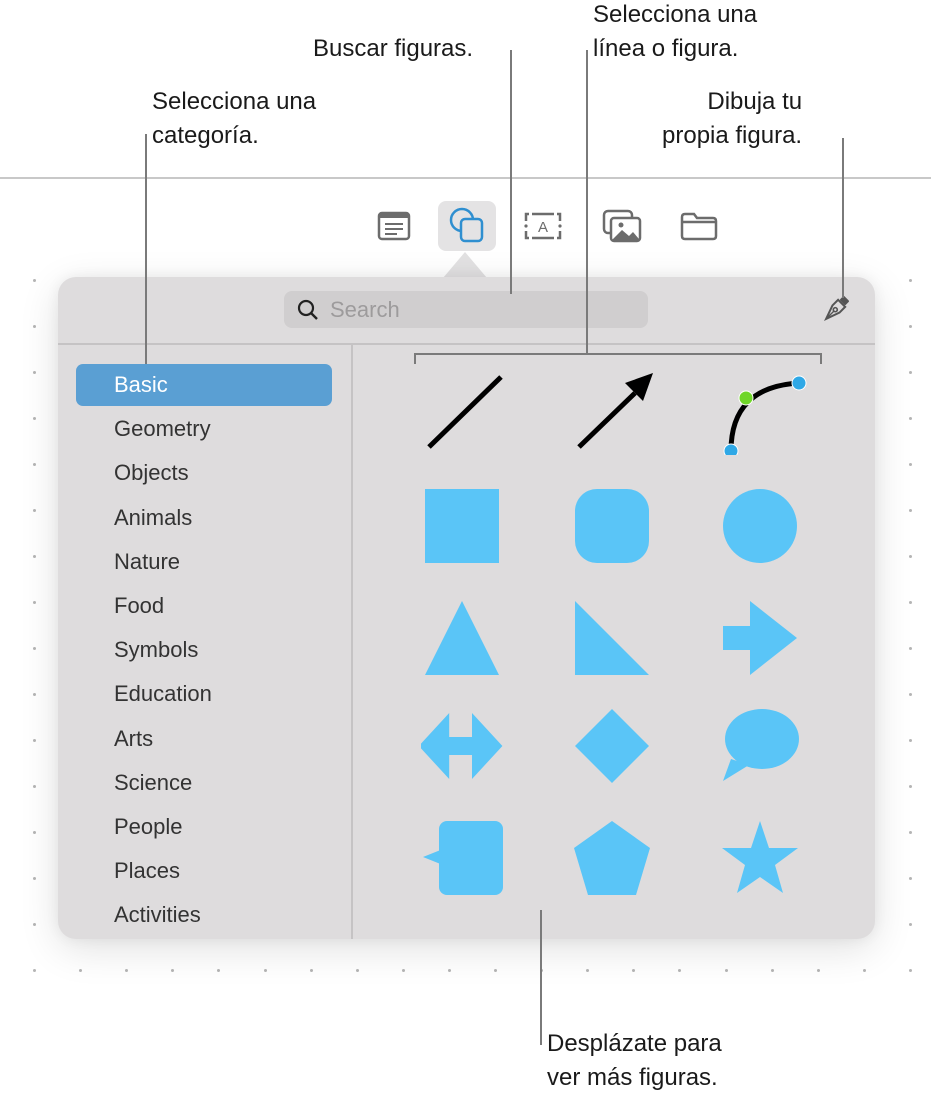 The width and height of the screenshot is (931, 1101). What do you see at coordinates (466, 309) in the screenshot?
I see `search-field` at bounding box center [466, 309].